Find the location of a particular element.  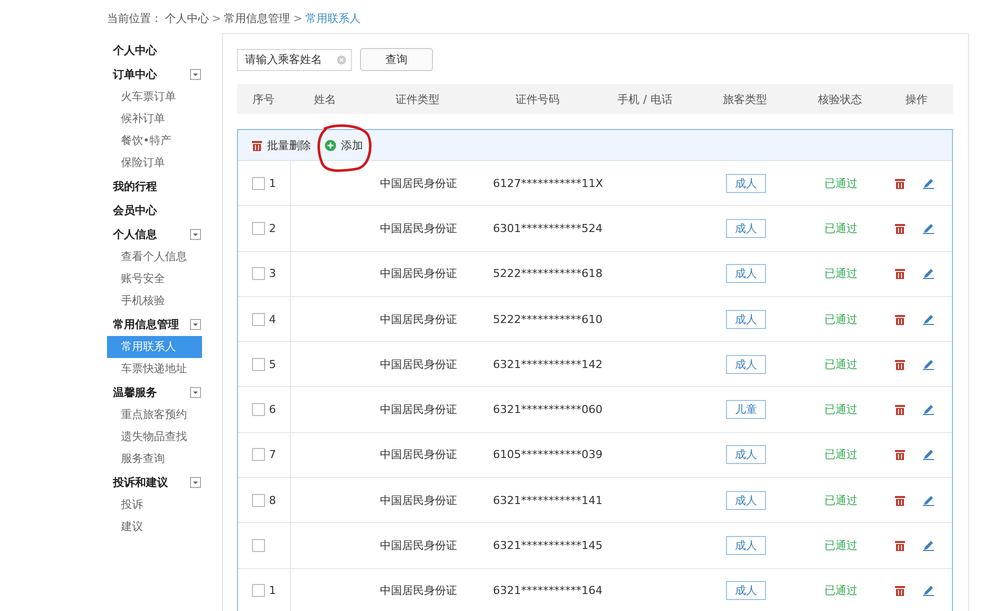

sidebar-heading: 个人信息 is located at coordinates (135, 234).